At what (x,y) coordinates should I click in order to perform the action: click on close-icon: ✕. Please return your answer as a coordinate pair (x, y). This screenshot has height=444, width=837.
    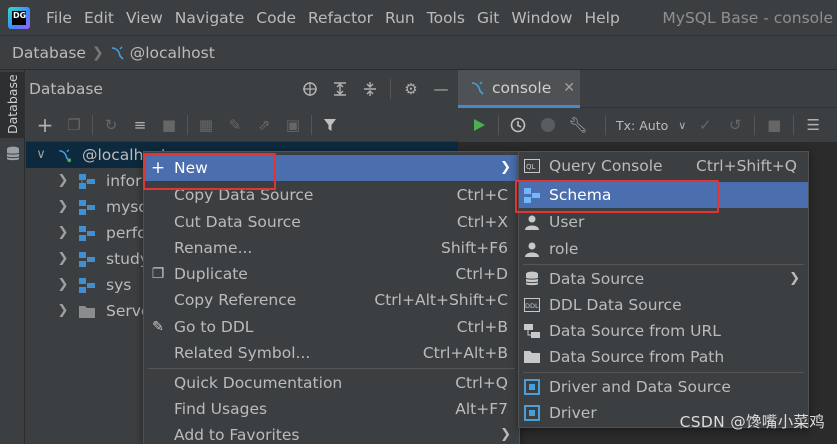
    Looking at the image, I should click on (569, 88).